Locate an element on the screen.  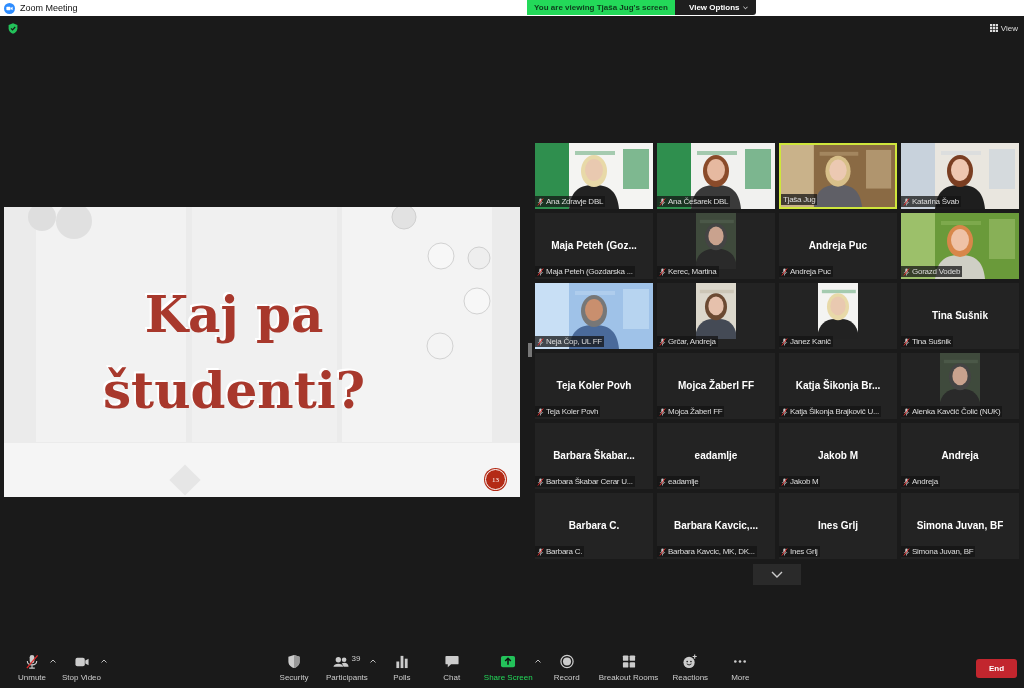
participant-name: Andreja is located at coordinates (960, 455).